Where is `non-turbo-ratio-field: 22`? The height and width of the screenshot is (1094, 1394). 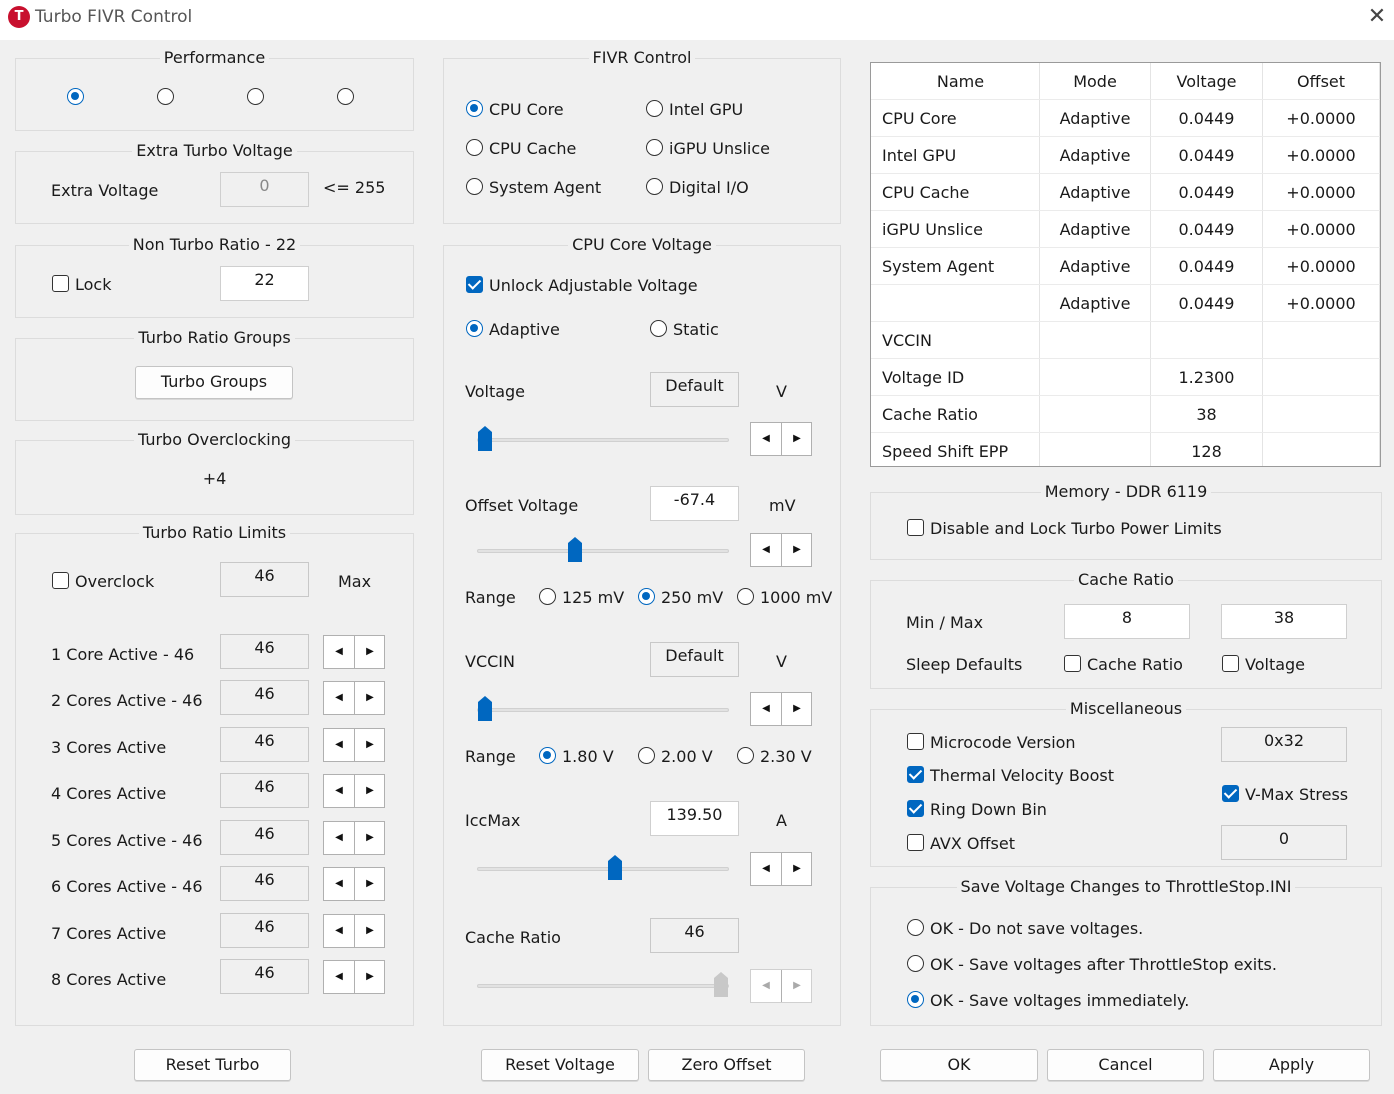
non-turbo-ratio-field: 22 is located at coordinates (264, 283).